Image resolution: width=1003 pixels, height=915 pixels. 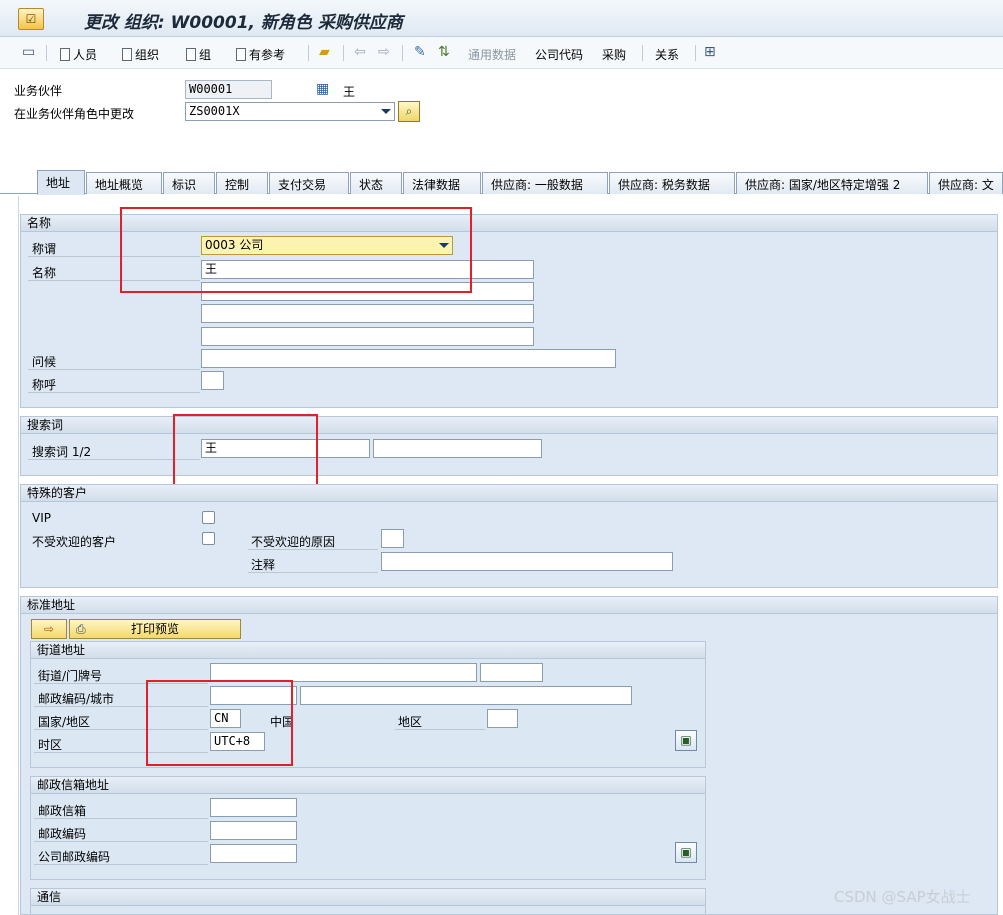 I want to click on tab-vendor-tax: 供应商: 税务数据, so click(x=672, y=183).